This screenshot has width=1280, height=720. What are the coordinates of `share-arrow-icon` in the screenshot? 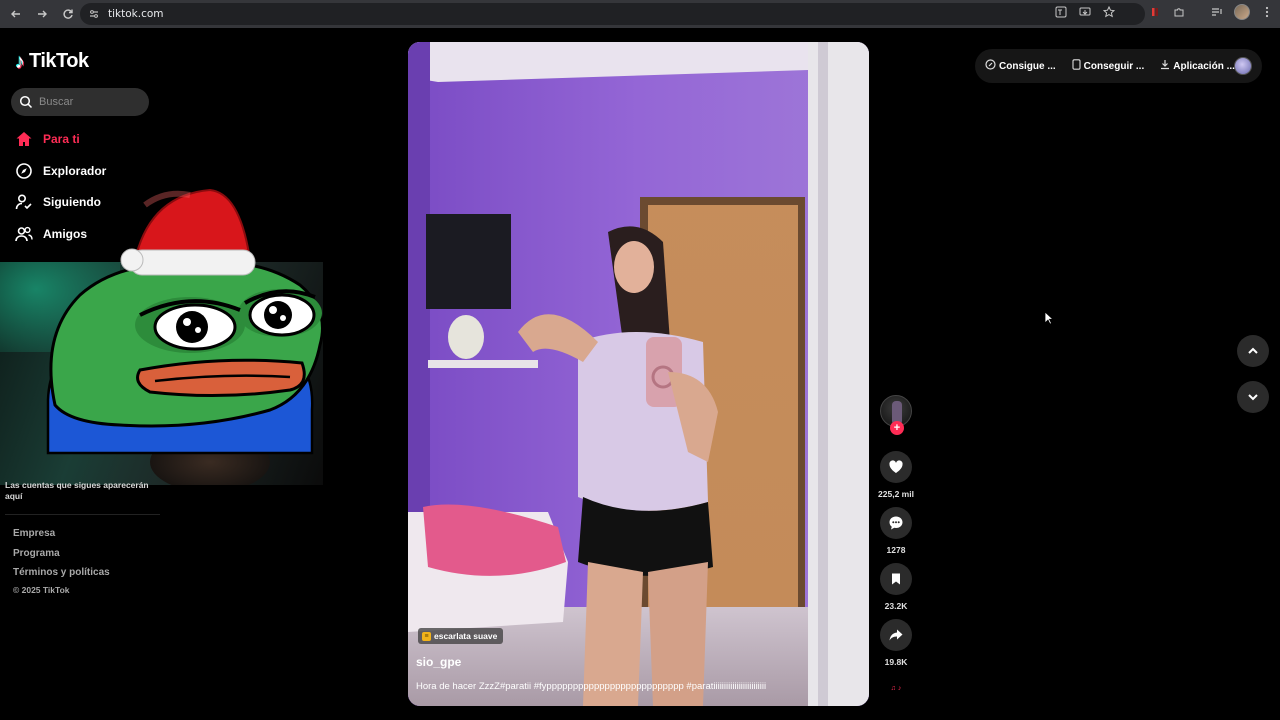 It's located at (896, 635).